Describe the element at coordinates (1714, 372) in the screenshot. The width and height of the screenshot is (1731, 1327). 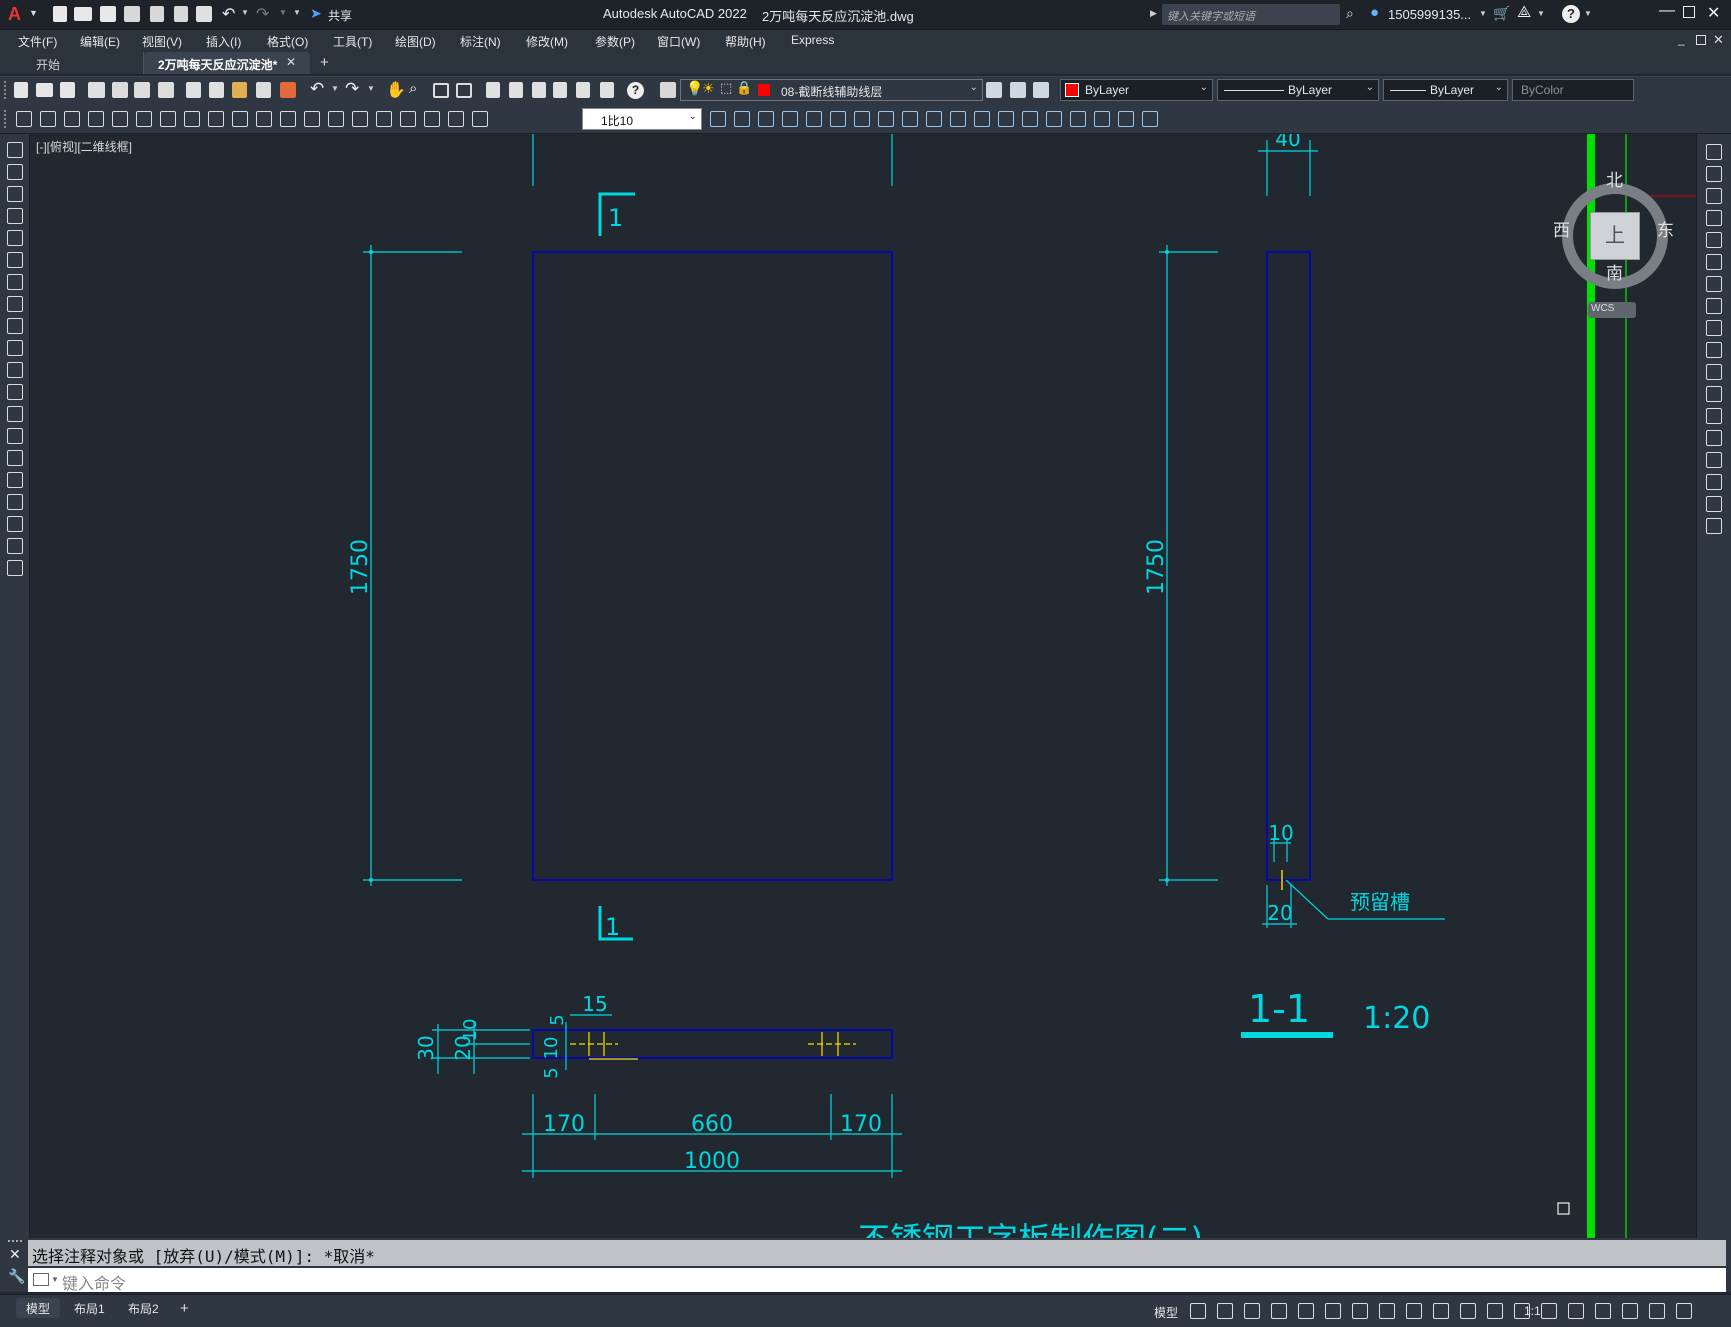
I see `extend-icon` at that location.